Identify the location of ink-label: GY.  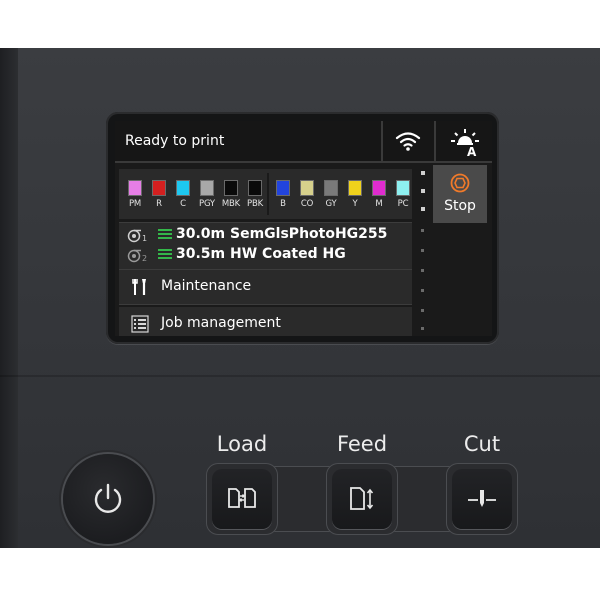
(331, 204).